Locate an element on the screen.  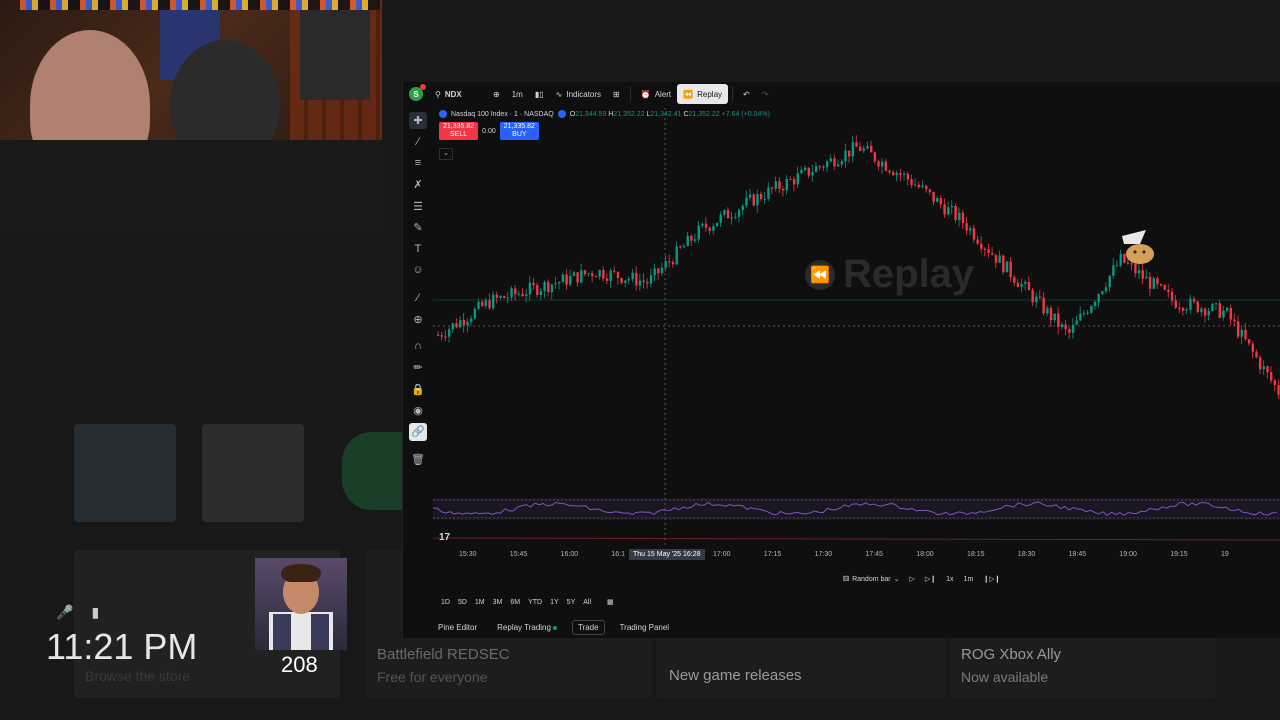
layouts-button: ⊞ is located at coordinates (616, 94).